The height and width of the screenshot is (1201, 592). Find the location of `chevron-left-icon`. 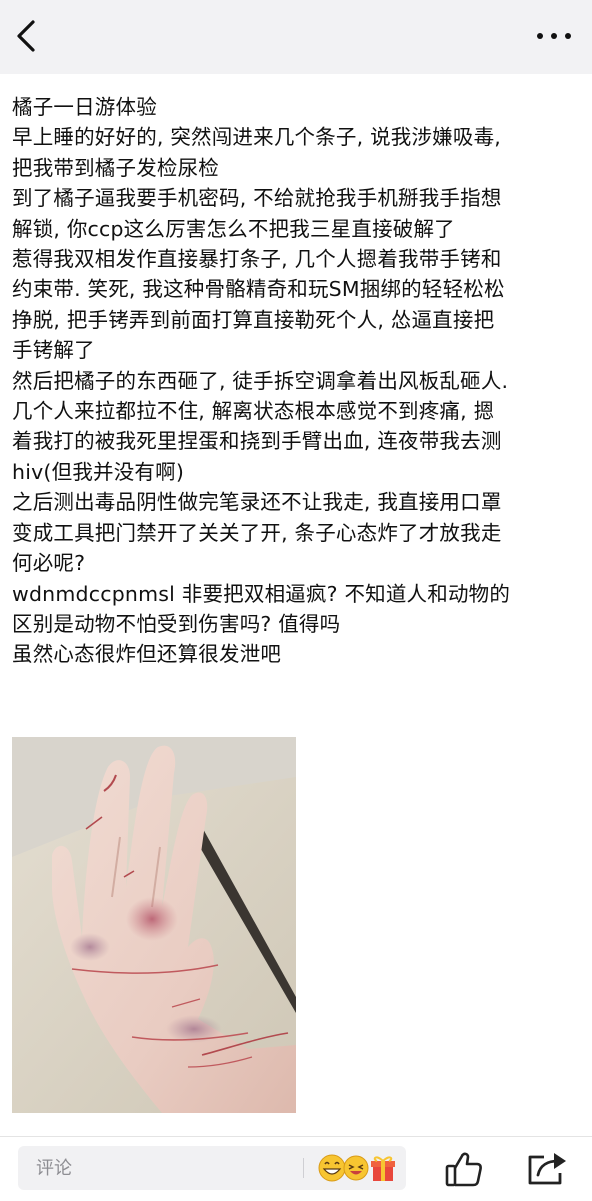

chevron-left-icon is located at coordinates (26, 36).